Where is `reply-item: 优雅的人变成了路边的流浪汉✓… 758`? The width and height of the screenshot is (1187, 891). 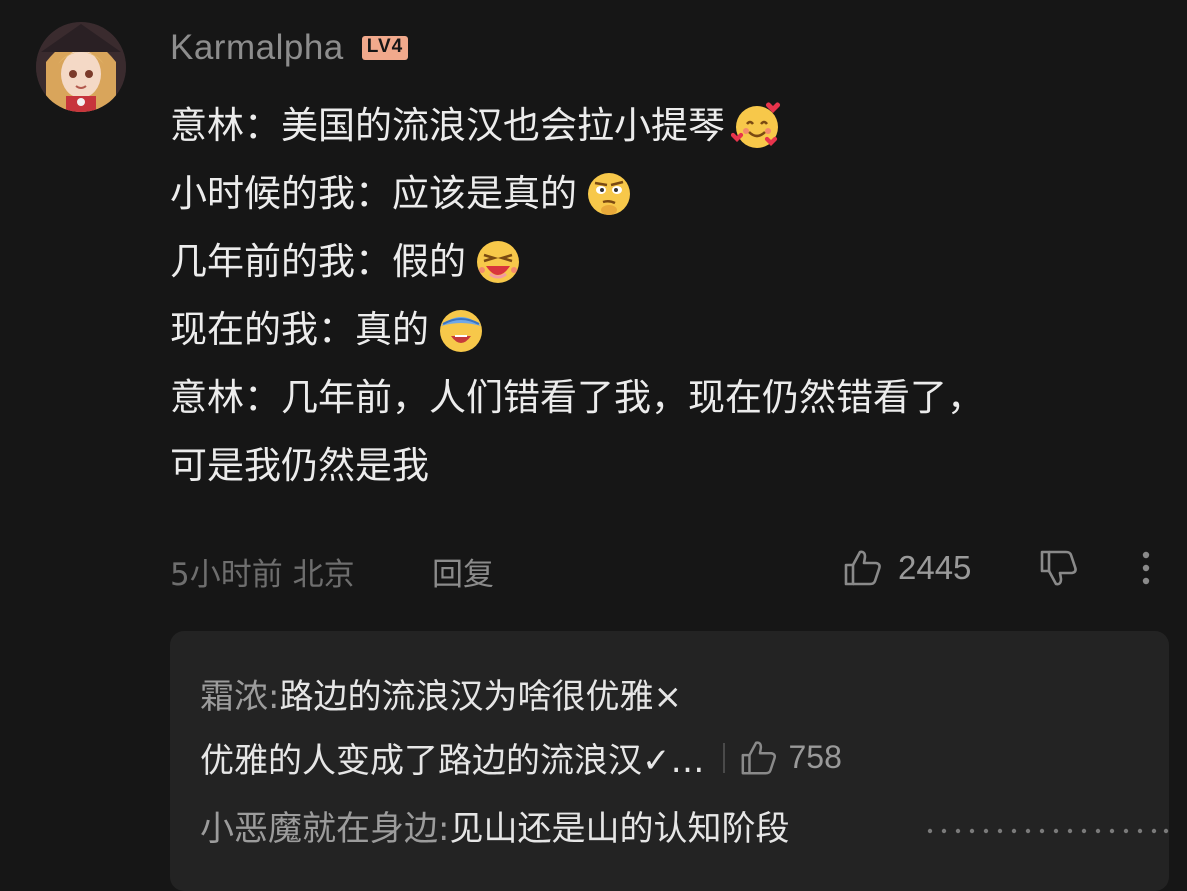 reply-item: 优雅的人变成了路边的流浪汉✓… 758 is located at coordinates (521, 757).